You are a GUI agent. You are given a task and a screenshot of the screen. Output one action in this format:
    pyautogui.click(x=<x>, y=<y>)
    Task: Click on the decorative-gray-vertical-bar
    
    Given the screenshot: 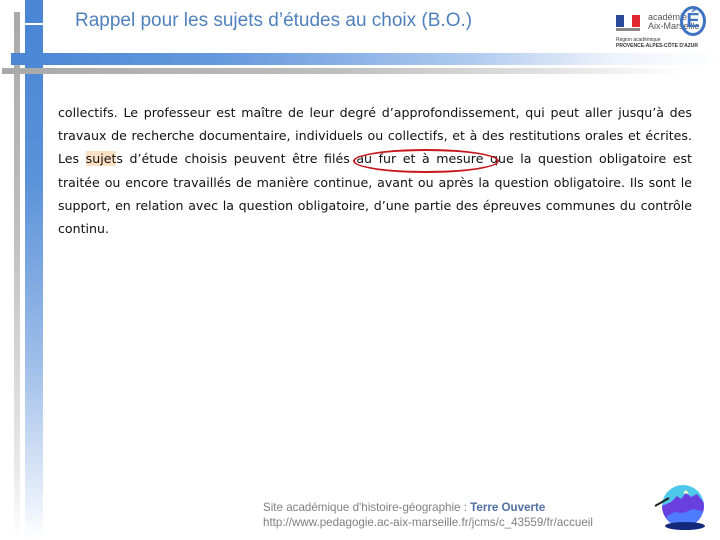 What is the action you would take?
    pyautogui.click(x=17, y=276)
    